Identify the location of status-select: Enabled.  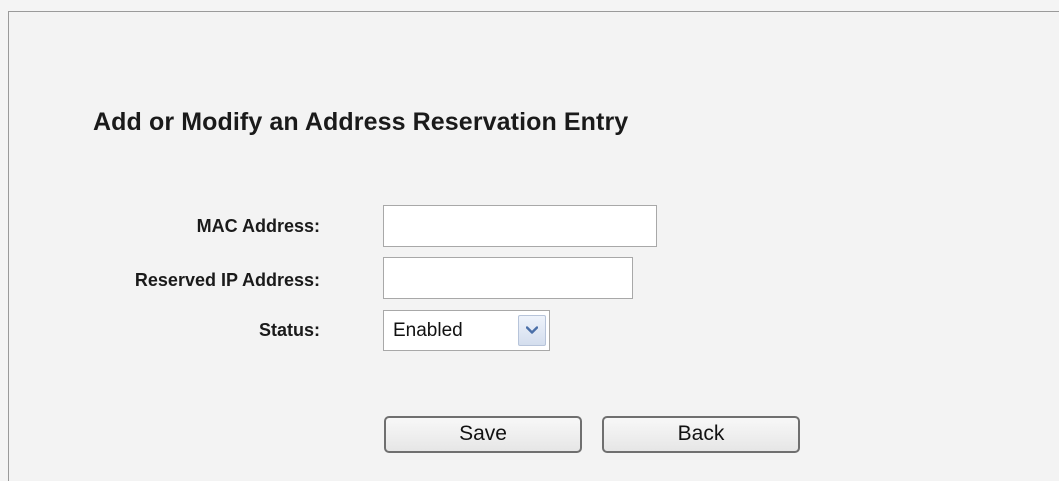
(466, 330).